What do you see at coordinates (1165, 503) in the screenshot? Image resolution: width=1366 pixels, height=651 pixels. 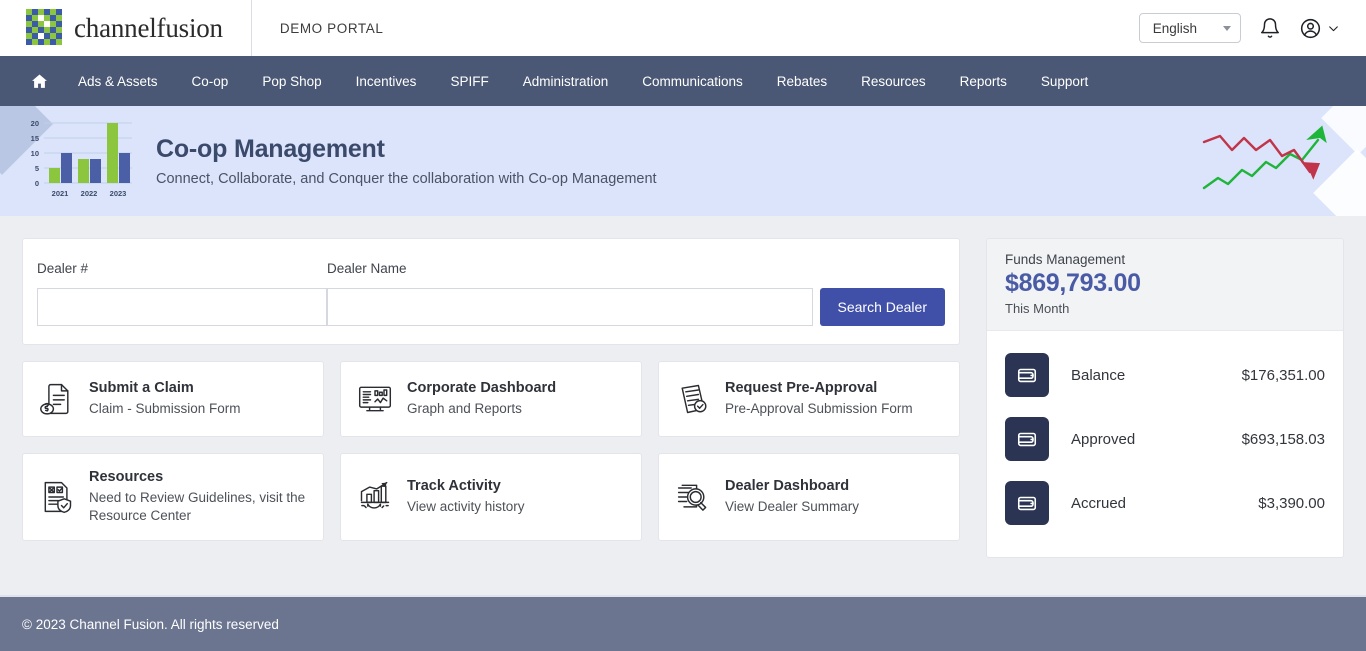 I see `list-item: Accrued $3,390.00` at bounding box center [1165, 503].